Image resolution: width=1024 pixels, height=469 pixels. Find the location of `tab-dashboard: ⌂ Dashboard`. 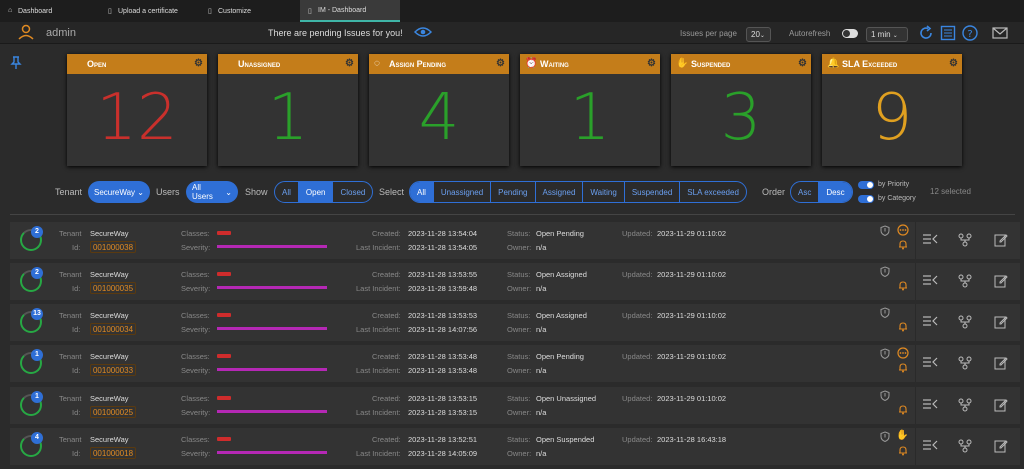

tab-dashboard: ⌂ Dashboard is located at coordinates (50, 11).